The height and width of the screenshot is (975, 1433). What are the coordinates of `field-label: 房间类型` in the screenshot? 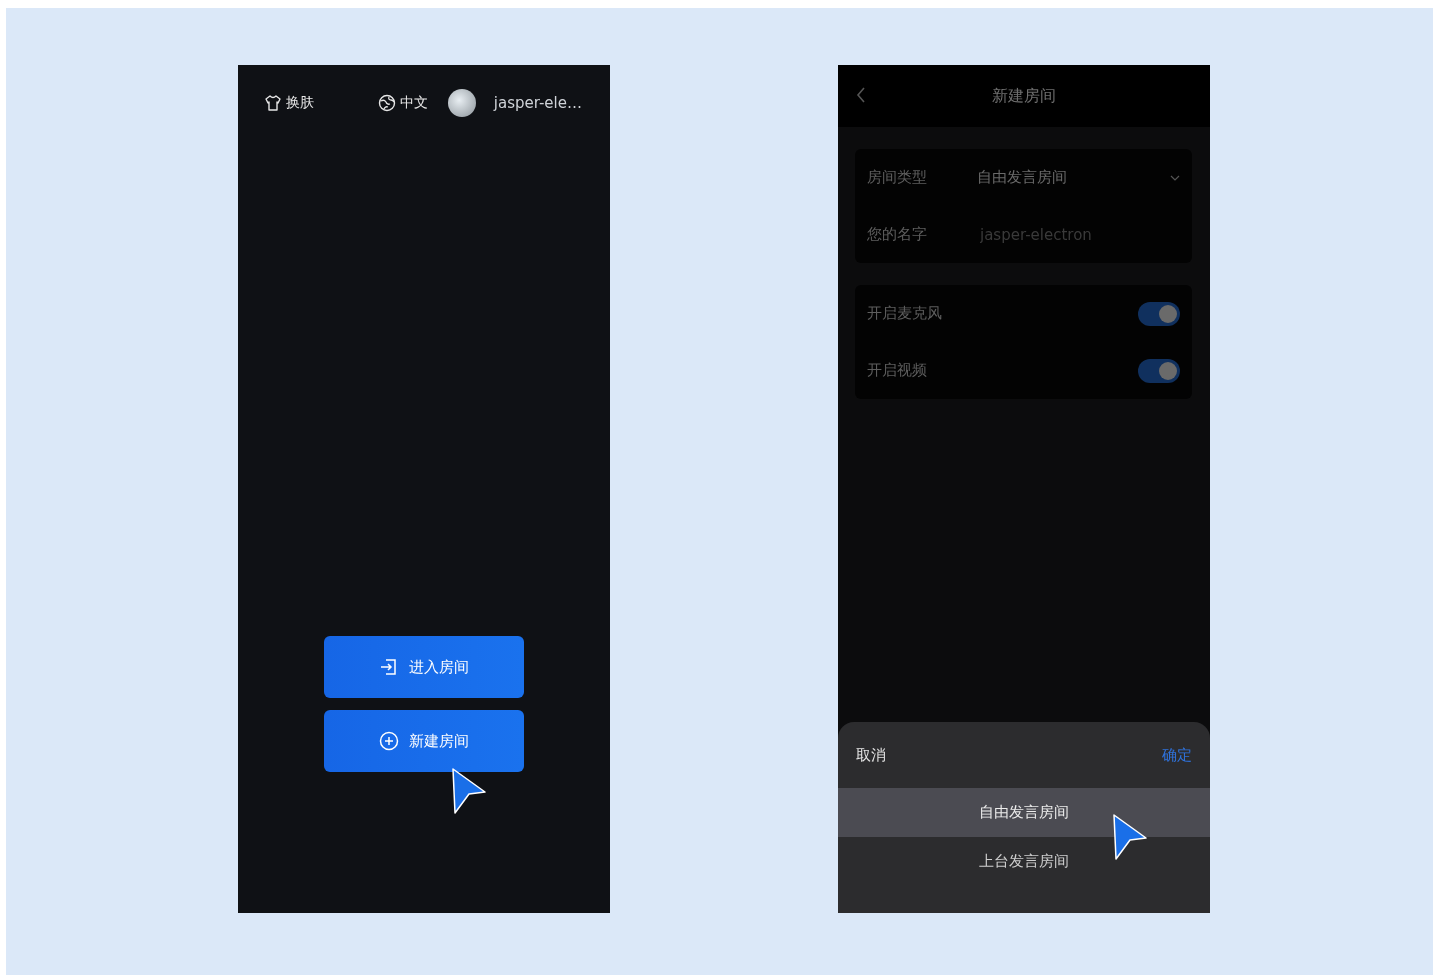 It's located at (897, 177).